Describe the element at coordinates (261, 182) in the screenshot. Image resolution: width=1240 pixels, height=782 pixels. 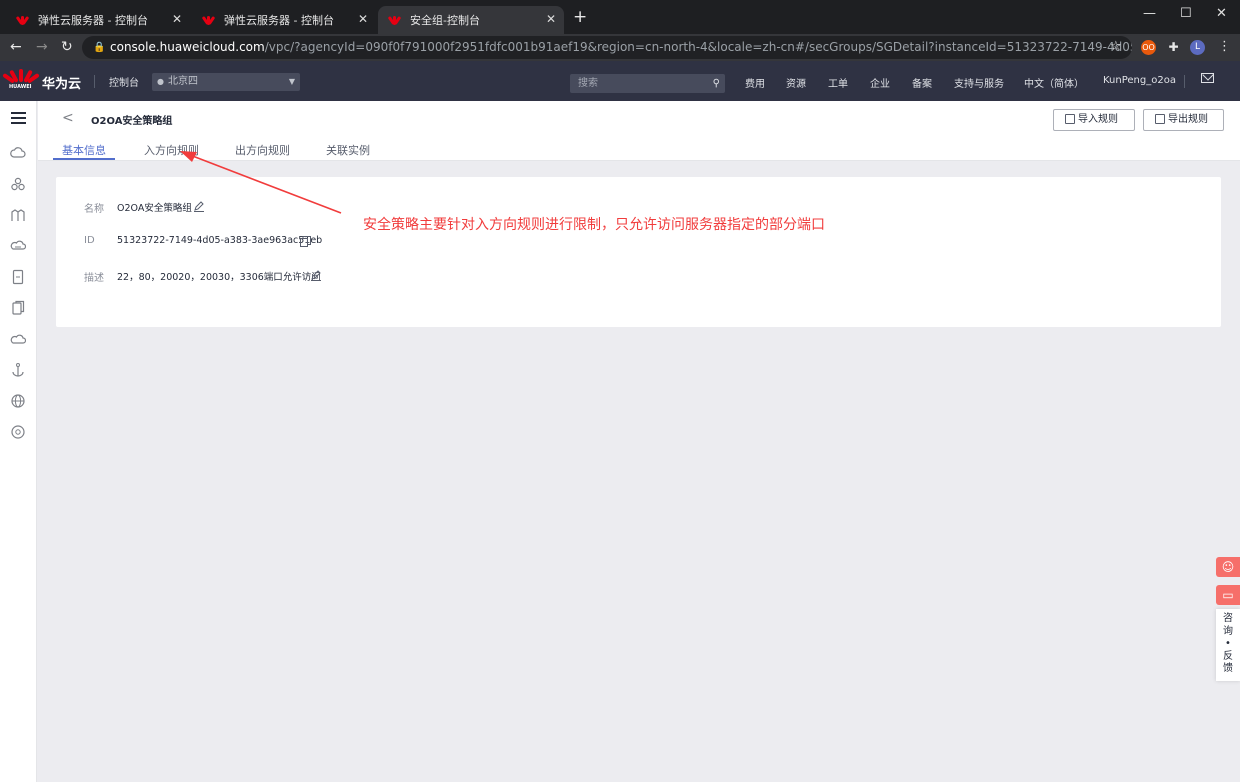
I see `annotation-arrow` at that location.